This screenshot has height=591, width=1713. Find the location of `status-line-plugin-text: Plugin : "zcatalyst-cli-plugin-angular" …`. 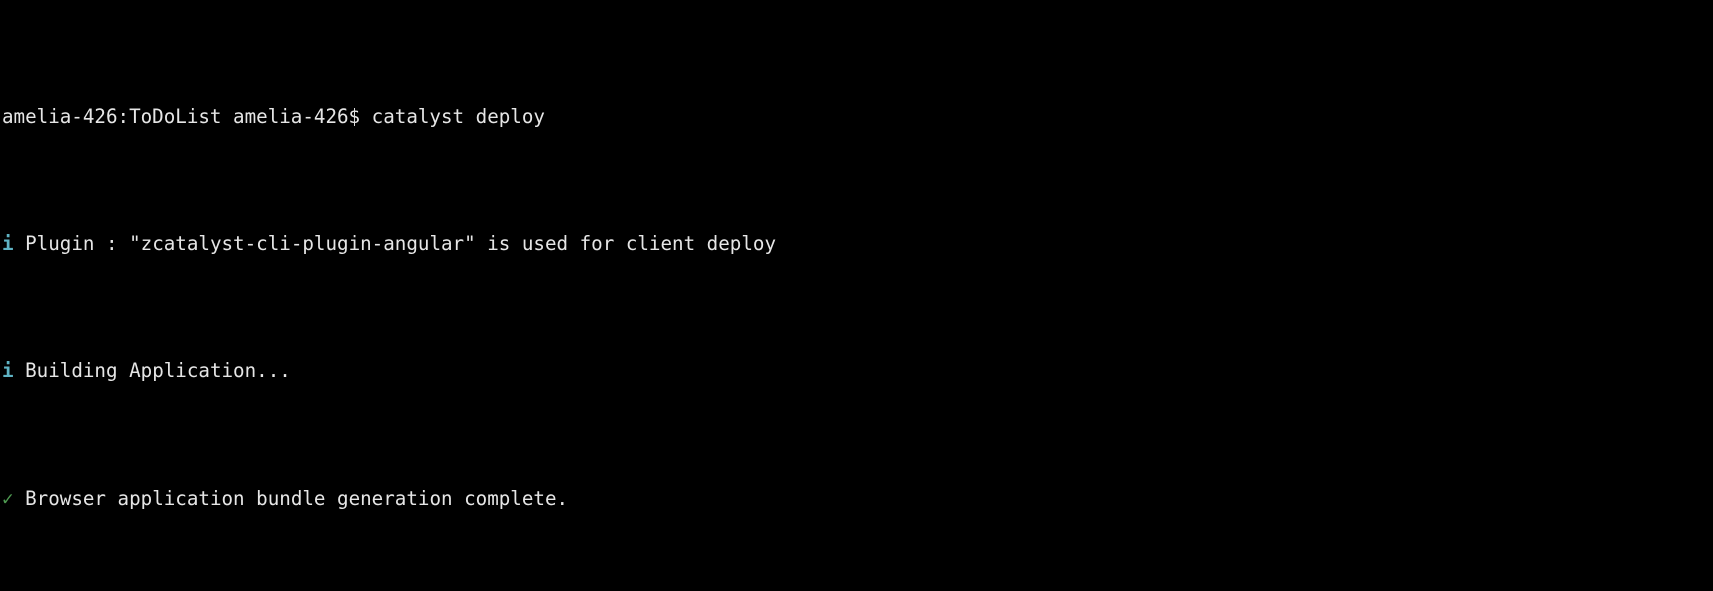

status-line-plugin-text: Plugin : "zcatalyst-cli-plugin-angular" … is located at coordinates (400, 244).